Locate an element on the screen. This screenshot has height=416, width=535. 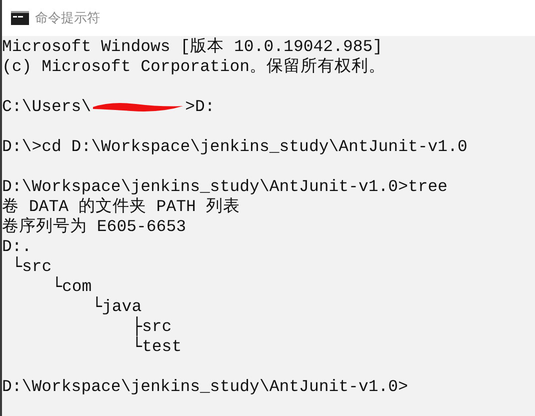
console-line: (c) Microsoft Corporation。保留所有权利。 is located at coordinates (194, 67).